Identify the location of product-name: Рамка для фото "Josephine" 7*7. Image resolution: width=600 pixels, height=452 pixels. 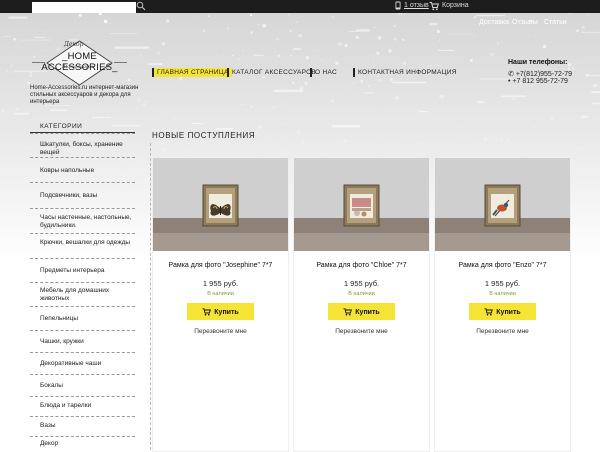
(220, 265).